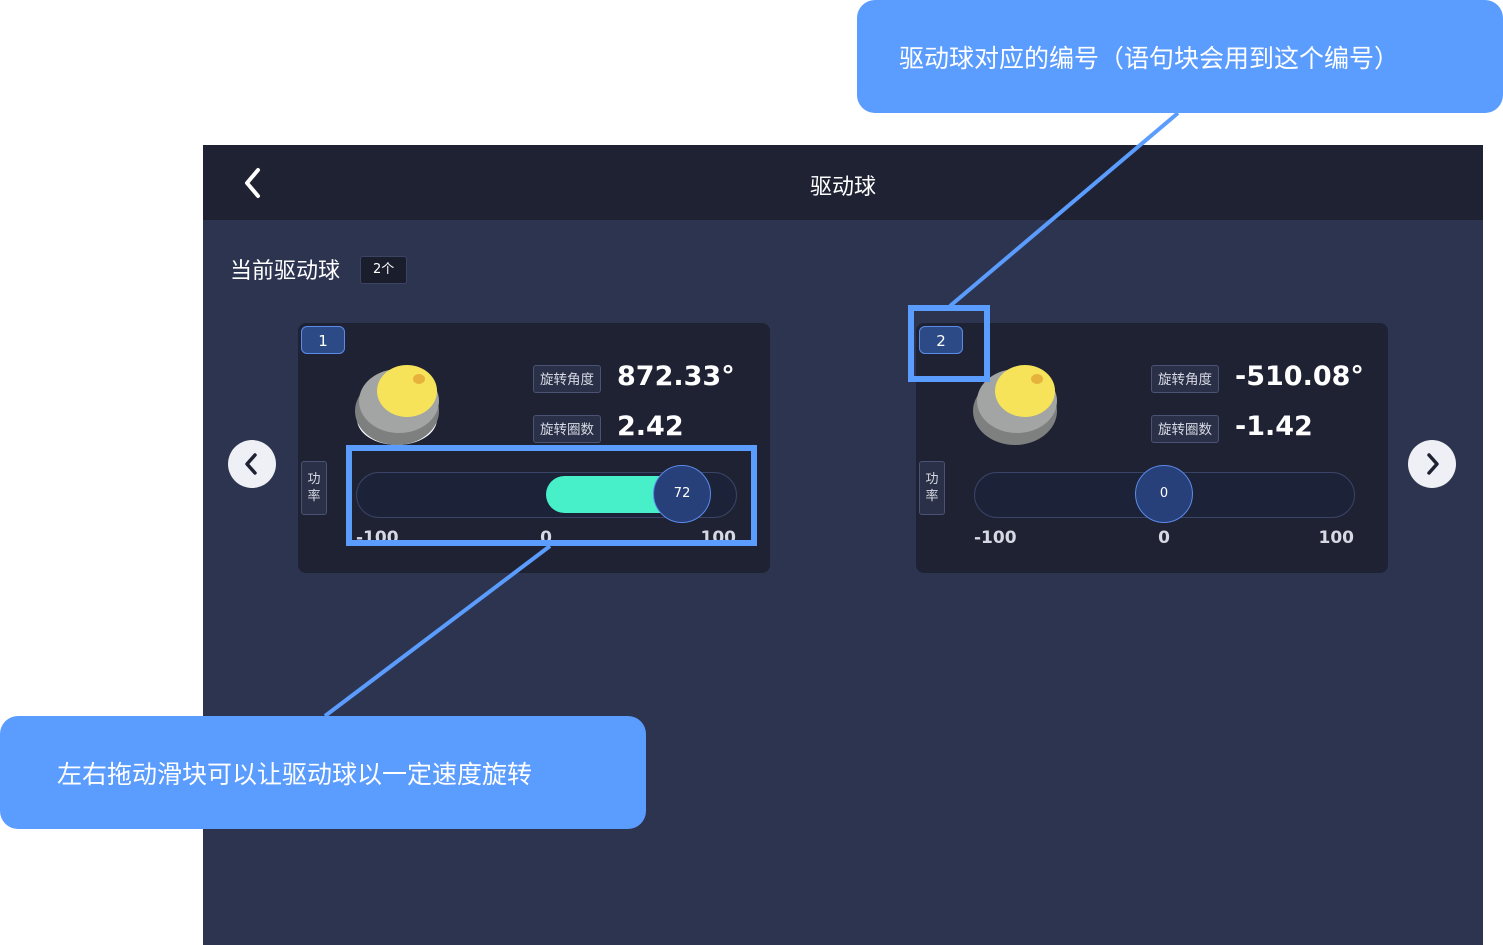 This screenshot has width=1503, height=945. I want to click on rotation-angle-value: -510.08°, so click(1299, 376).